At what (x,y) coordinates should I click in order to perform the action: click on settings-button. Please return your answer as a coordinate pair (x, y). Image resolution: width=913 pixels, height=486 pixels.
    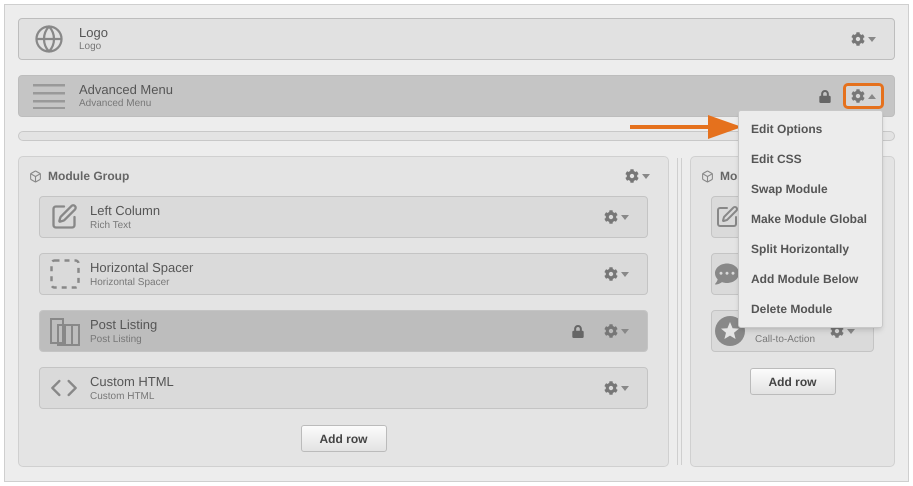
    Looking at the image, I should click on (863, 96).